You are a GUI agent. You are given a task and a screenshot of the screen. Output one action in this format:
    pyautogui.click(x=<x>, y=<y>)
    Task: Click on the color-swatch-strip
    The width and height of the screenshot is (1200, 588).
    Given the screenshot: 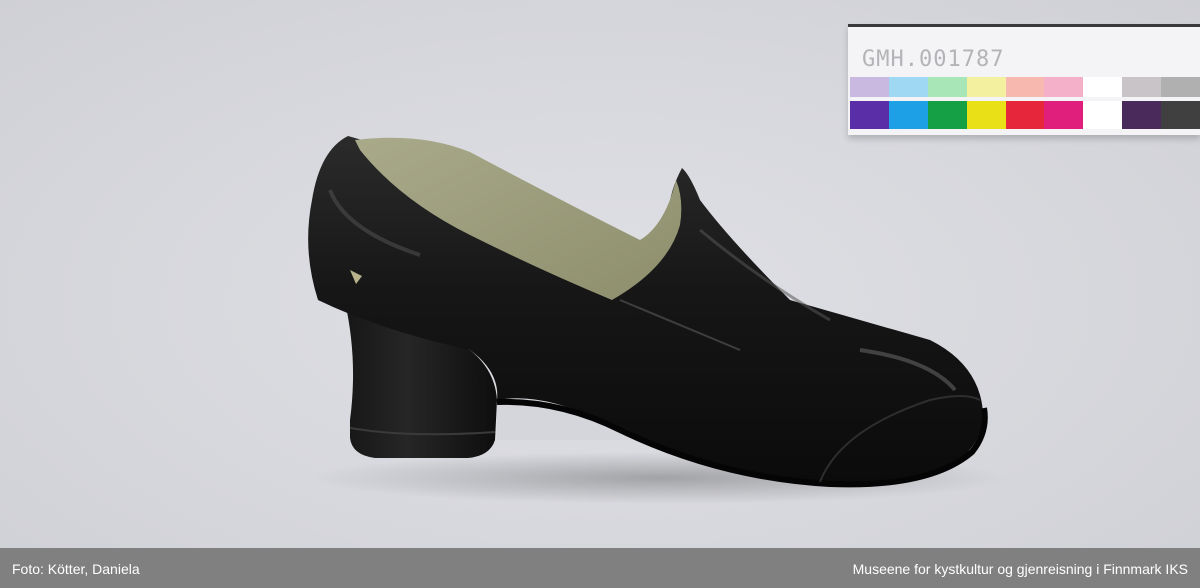 What is the action you would take?
    pyautogui.click(x=1025, y=103)
    